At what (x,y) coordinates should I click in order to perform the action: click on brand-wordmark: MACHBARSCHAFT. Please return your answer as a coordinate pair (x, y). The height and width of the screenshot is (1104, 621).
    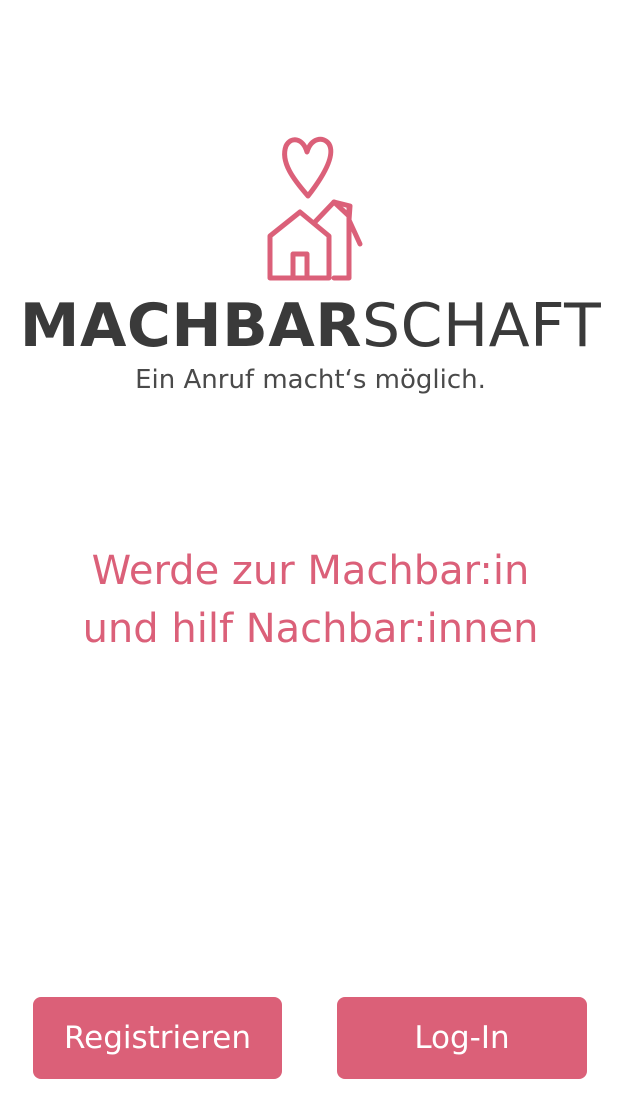
    Looking at the image, I should click on (310, 326).